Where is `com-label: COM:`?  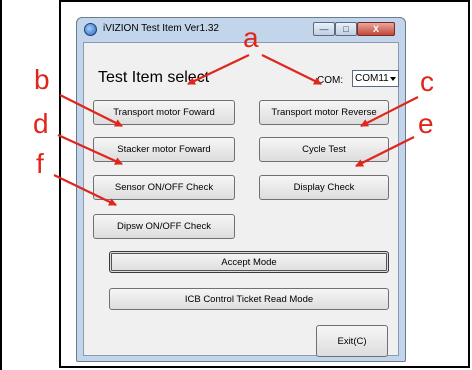
com-label: COM: is located at coordinates (330, 80).